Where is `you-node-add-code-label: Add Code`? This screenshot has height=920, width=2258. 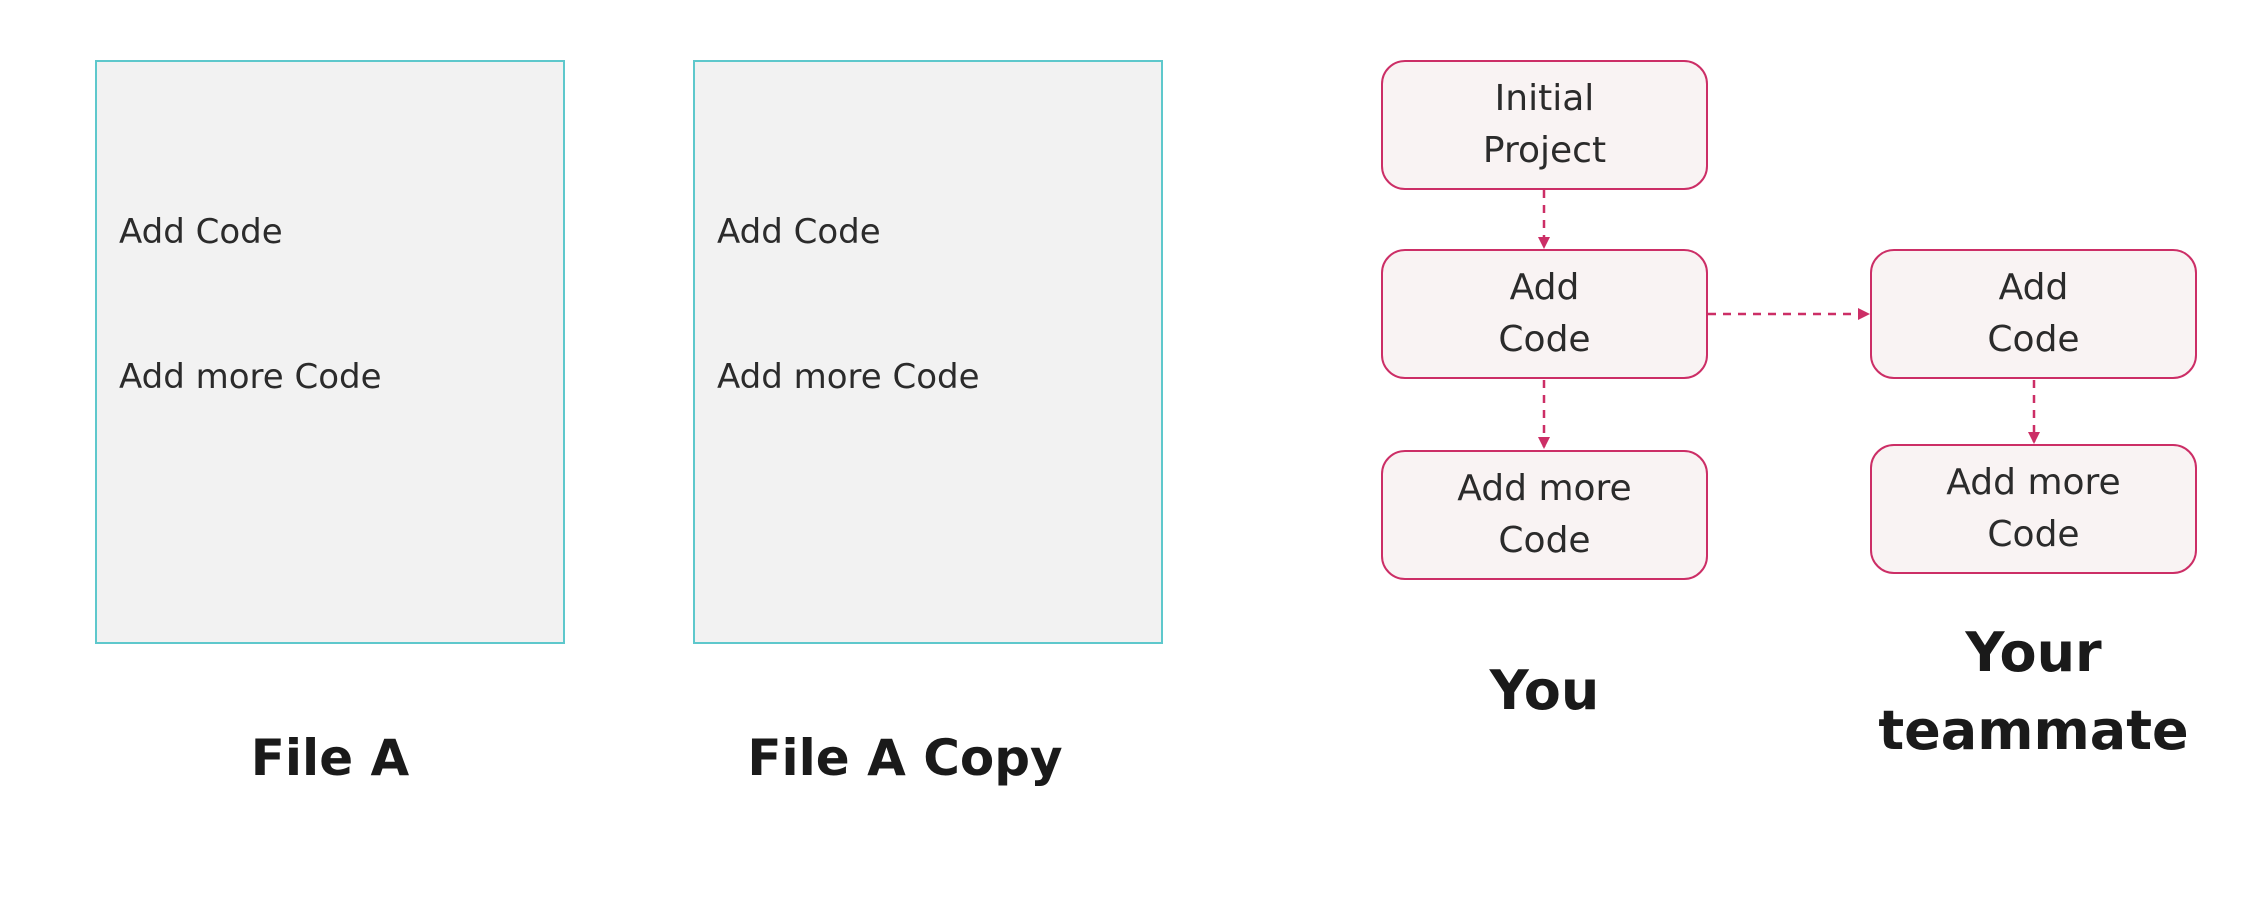 you-node-add-code-label: Add Code is located at coordinates (1544, 313).